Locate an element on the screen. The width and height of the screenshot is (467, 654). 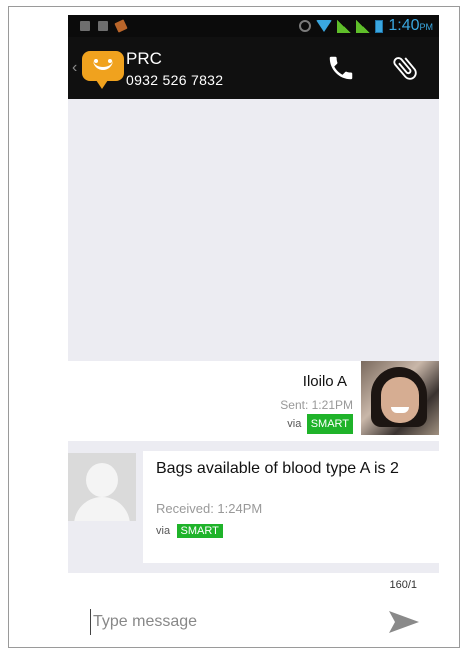
character-counter: 160/1 is located at coordinates (403, 585).